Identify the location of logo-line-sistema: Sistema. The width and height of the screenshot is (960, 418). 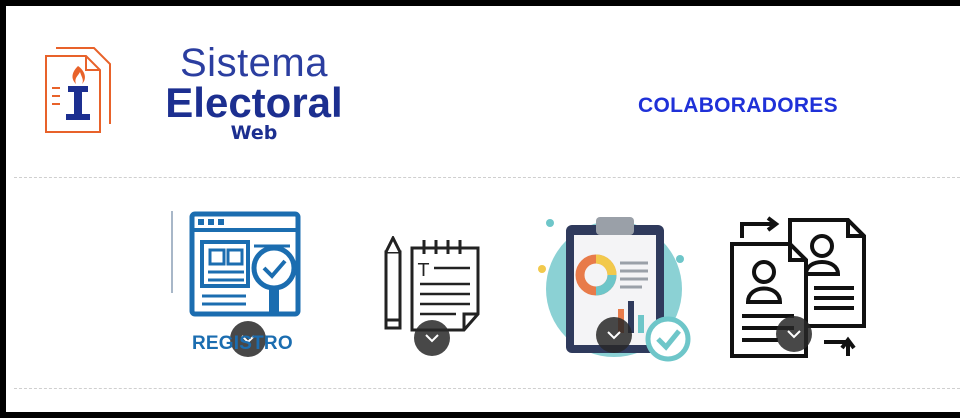
(254, 63).